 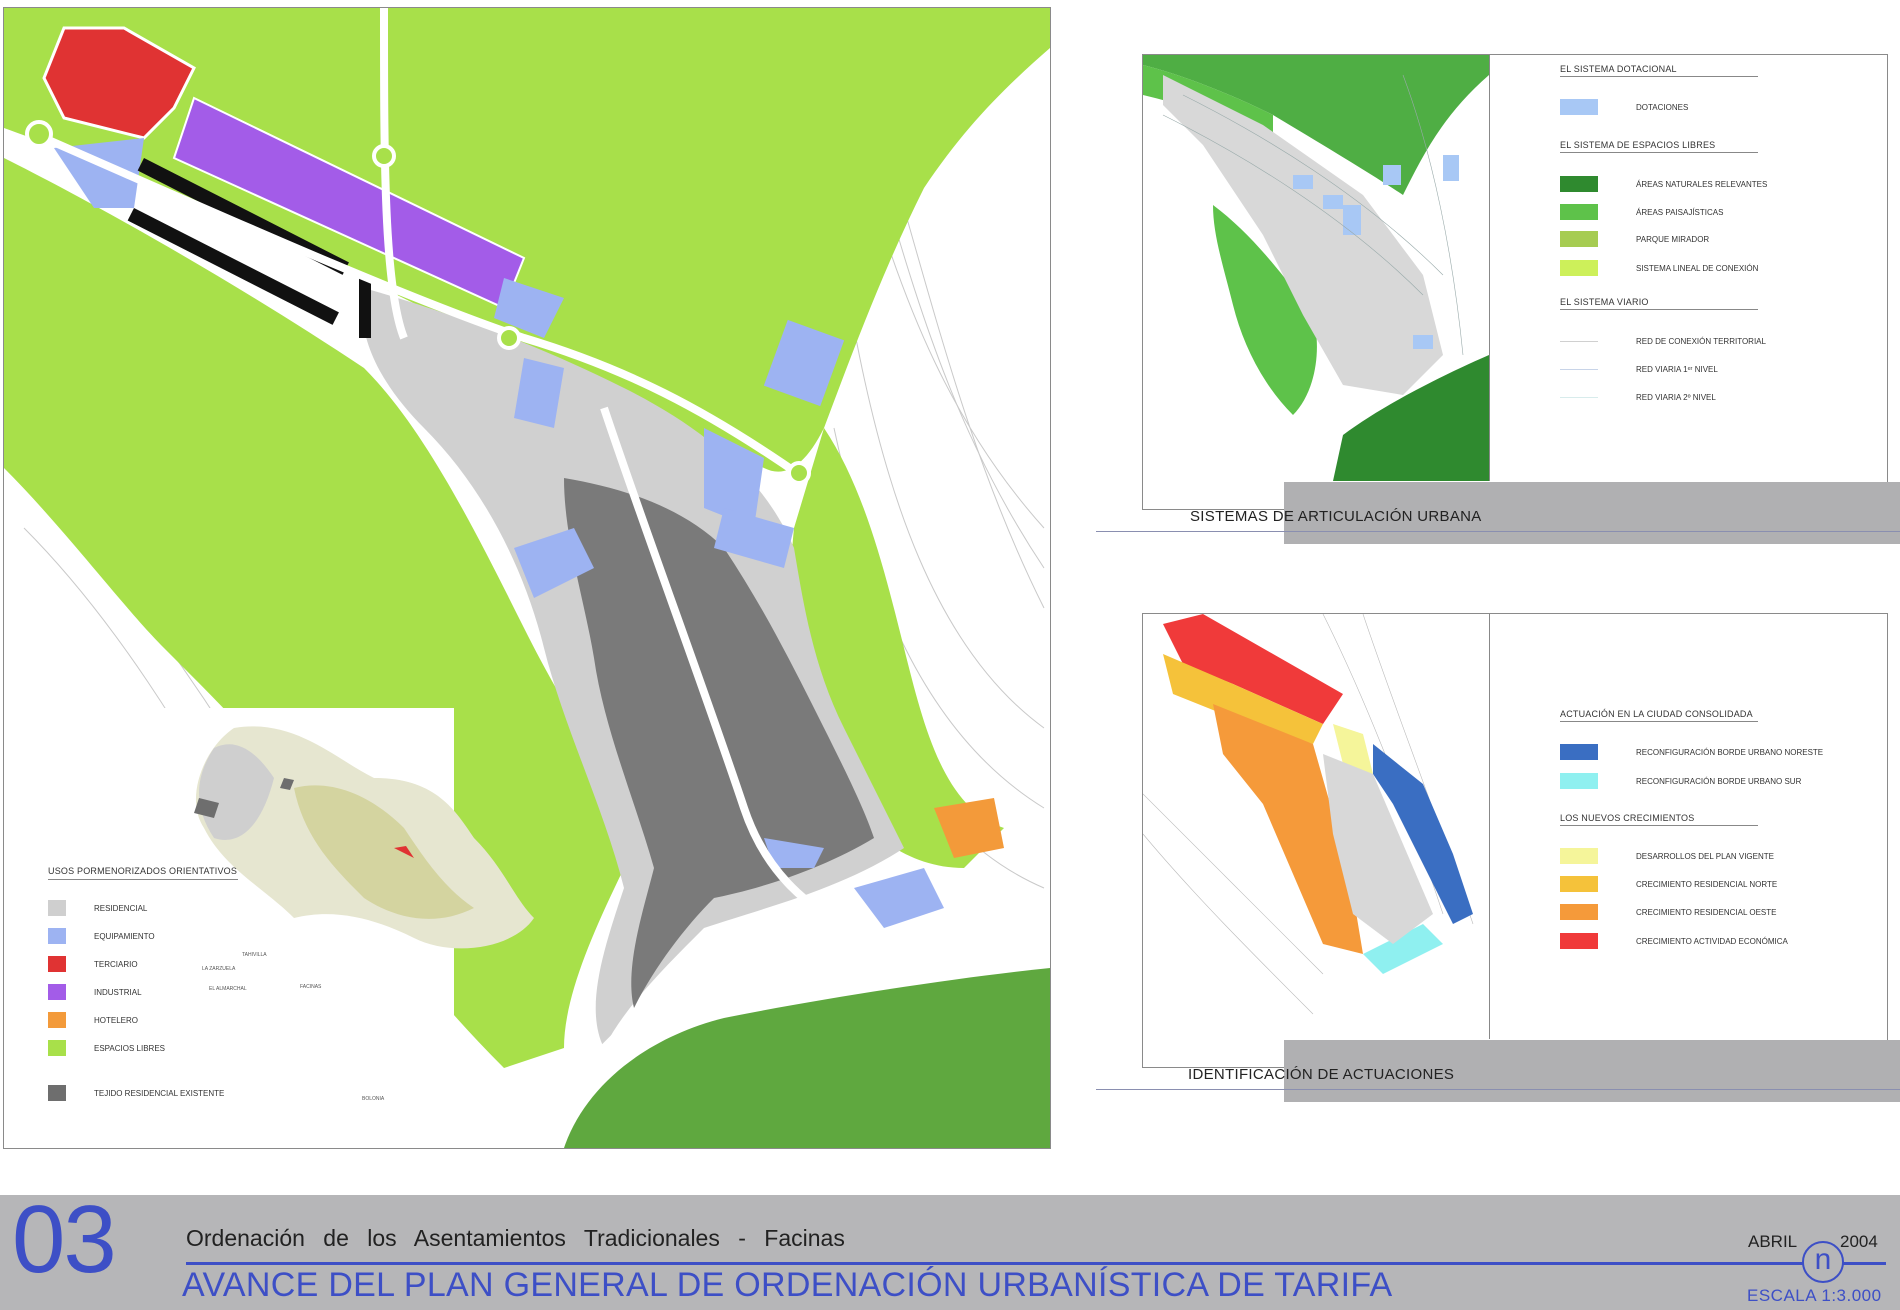 I want to click on legend-item-equipamiento: EQUIPAMIENTO, so click(x=101, y=936).